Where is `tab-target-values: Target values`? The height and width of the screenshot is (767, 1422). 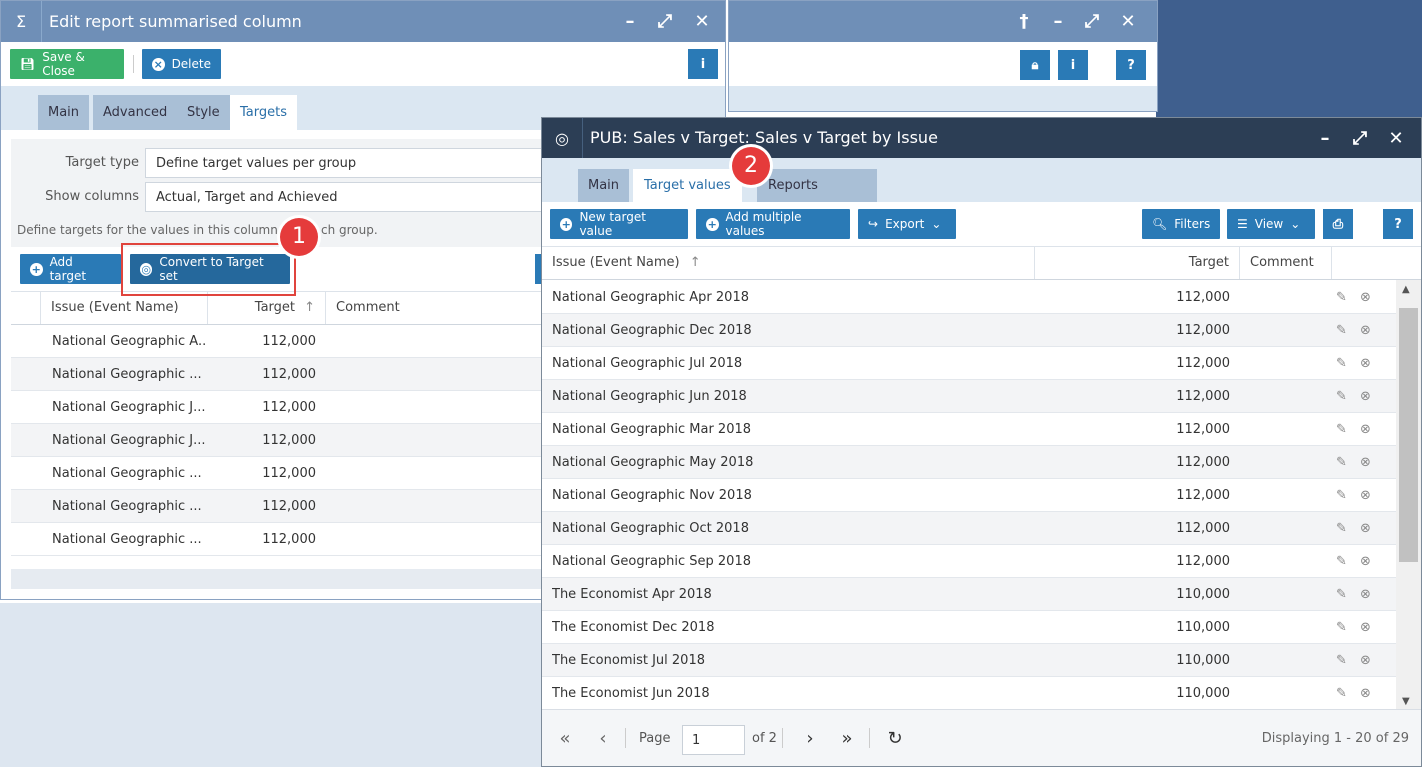
tab-target-values: Target values is located at coordinates (687, 185).